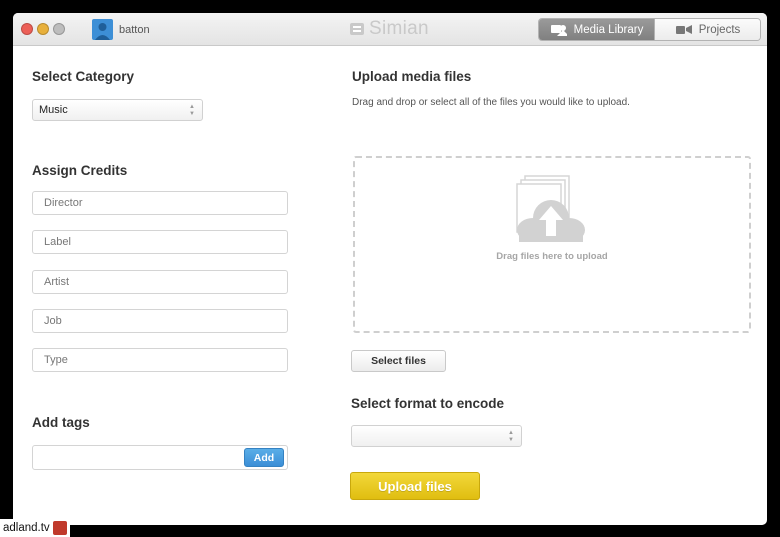  Describe the element at coordinates (134, 30) in the screenshot. I see `username-label: batton` at that location.